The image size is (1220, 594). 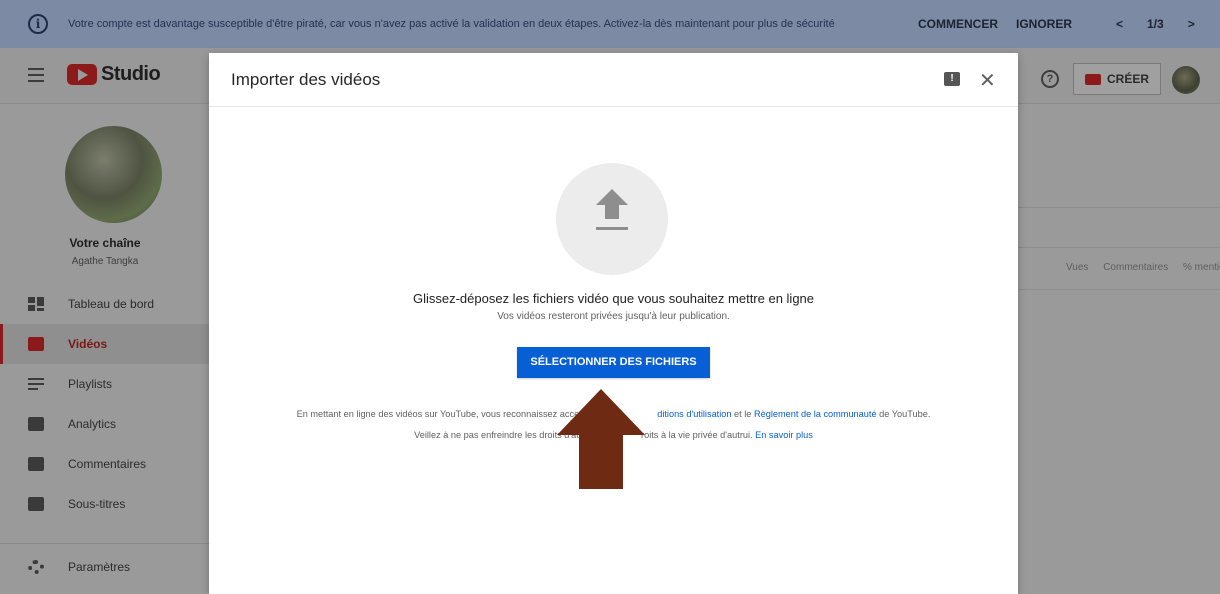 I want to click on account-avatar, so click(x=1186, y=80).